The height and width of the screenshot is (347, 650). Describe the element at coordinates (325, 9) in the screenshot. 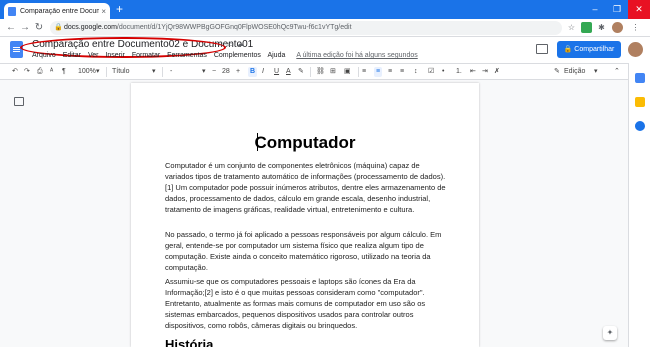

I see `browser-tabstrip: Comparação entre Documento02 × + – ❐ ✕` at that location.